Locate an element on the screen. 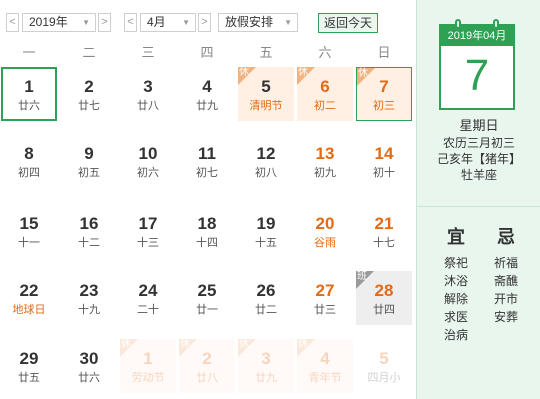 The image size is (540, 399). day-cell: 休 6 初二 is located at coordinates (325, 94).